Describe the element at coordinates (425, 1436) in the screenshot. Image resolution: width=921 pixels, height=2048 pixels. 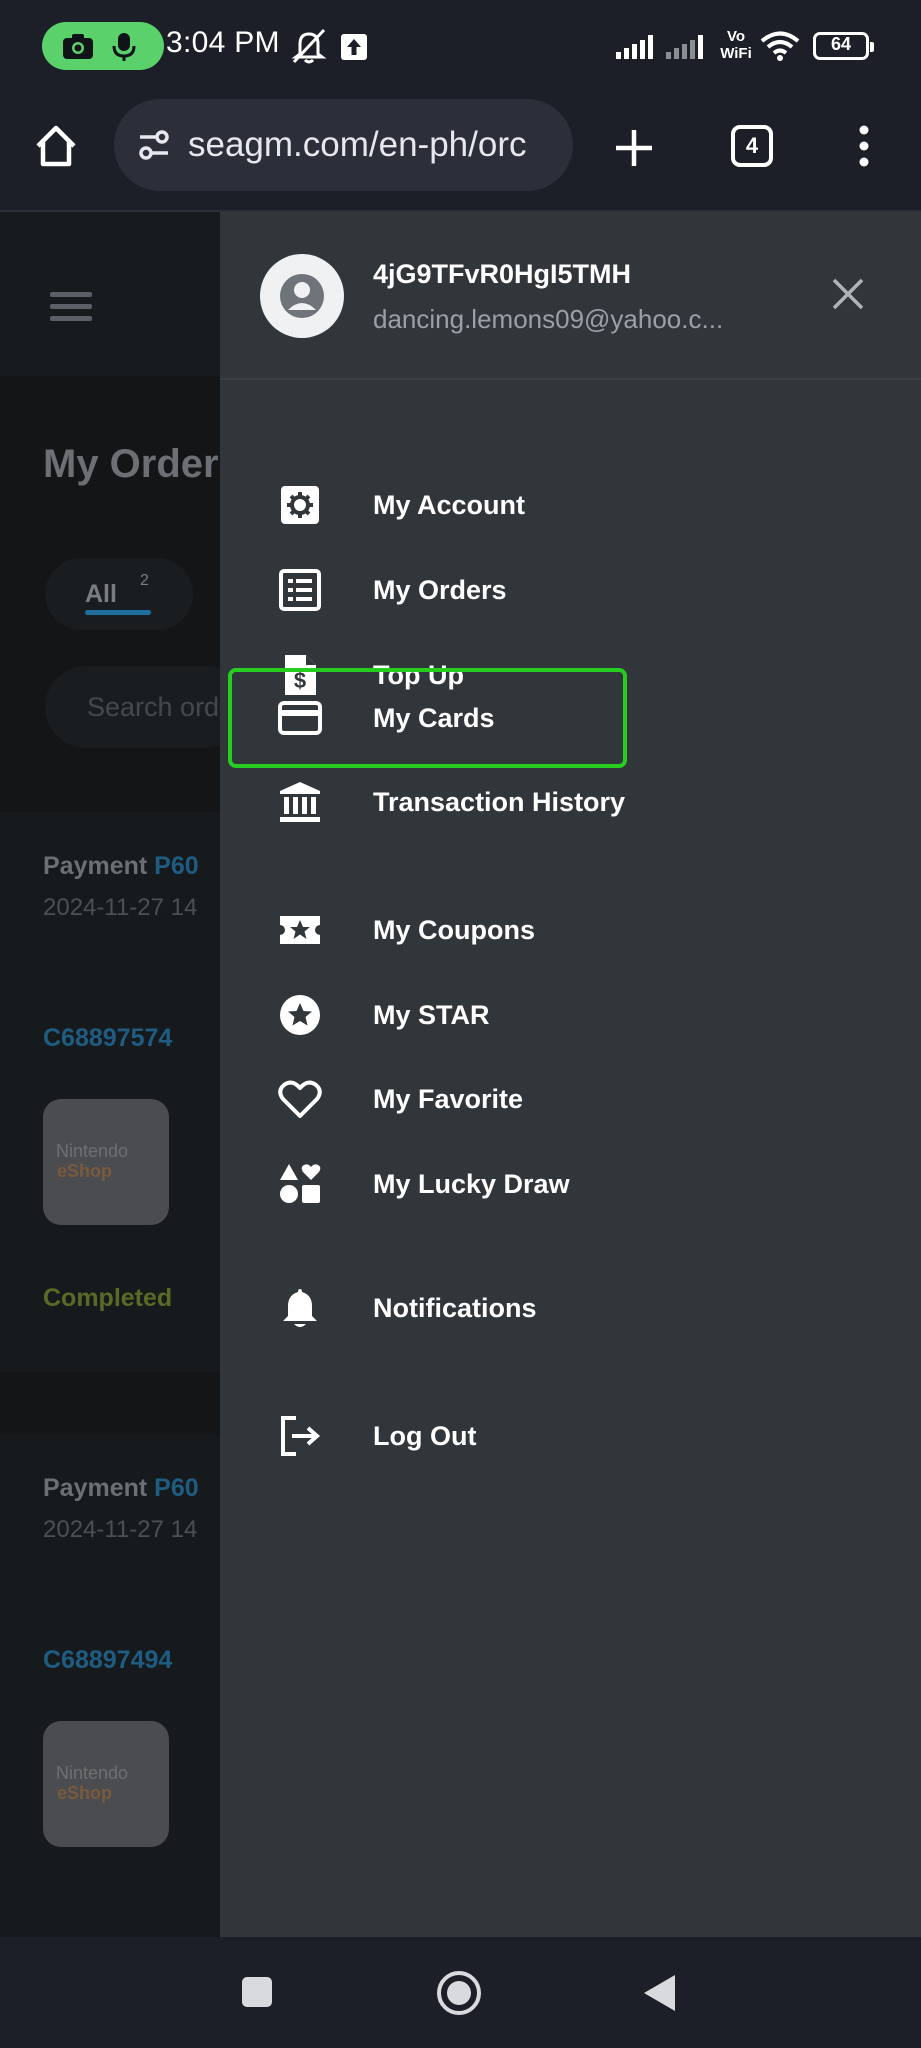
I see `menu-item-label: Log Out` at that location.